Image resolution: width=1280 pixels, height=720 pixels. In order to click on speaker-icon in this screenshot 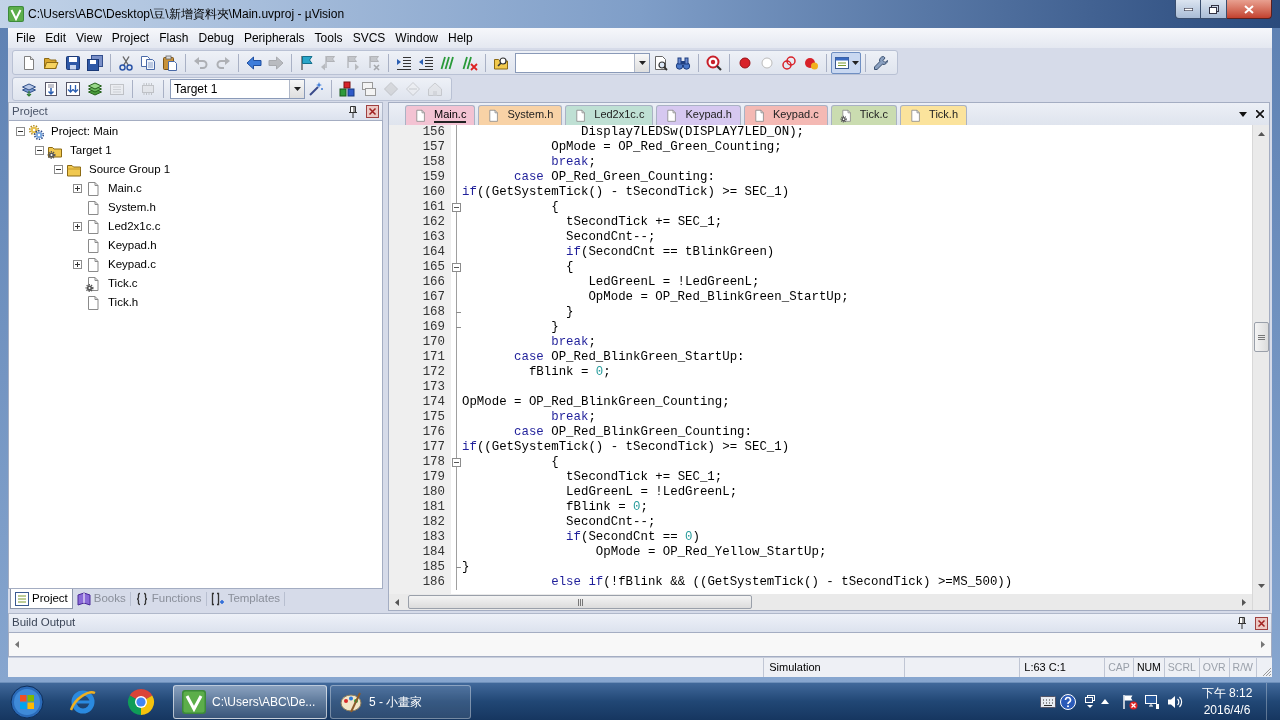, I will do `click(1175, 701)`.